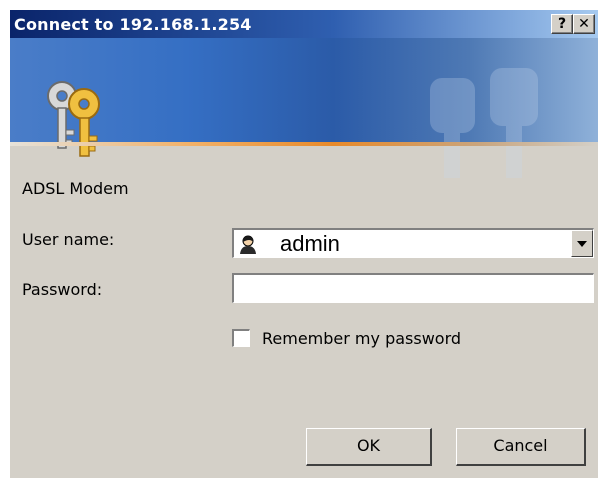 The height and width of the screenshot is (484, 608). Describe the element at coordinates (68, 239) in the screenshot. I see `username-label: User name:` at that location.